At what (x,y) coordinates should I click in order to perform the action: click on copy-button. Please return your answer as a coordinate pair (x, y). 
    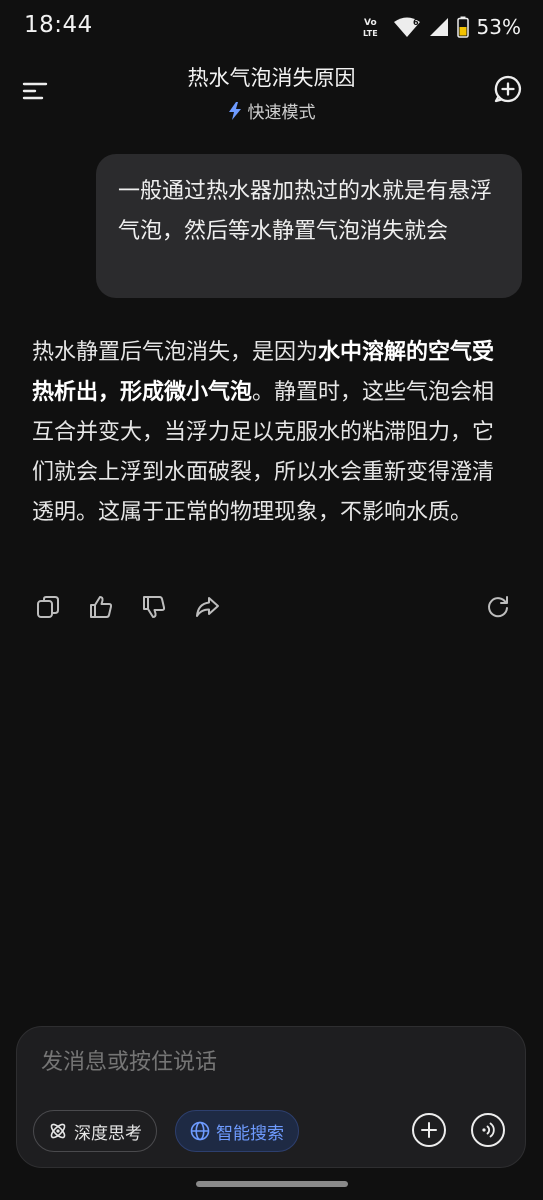
    Looking at the image, I should click on (48, 607).